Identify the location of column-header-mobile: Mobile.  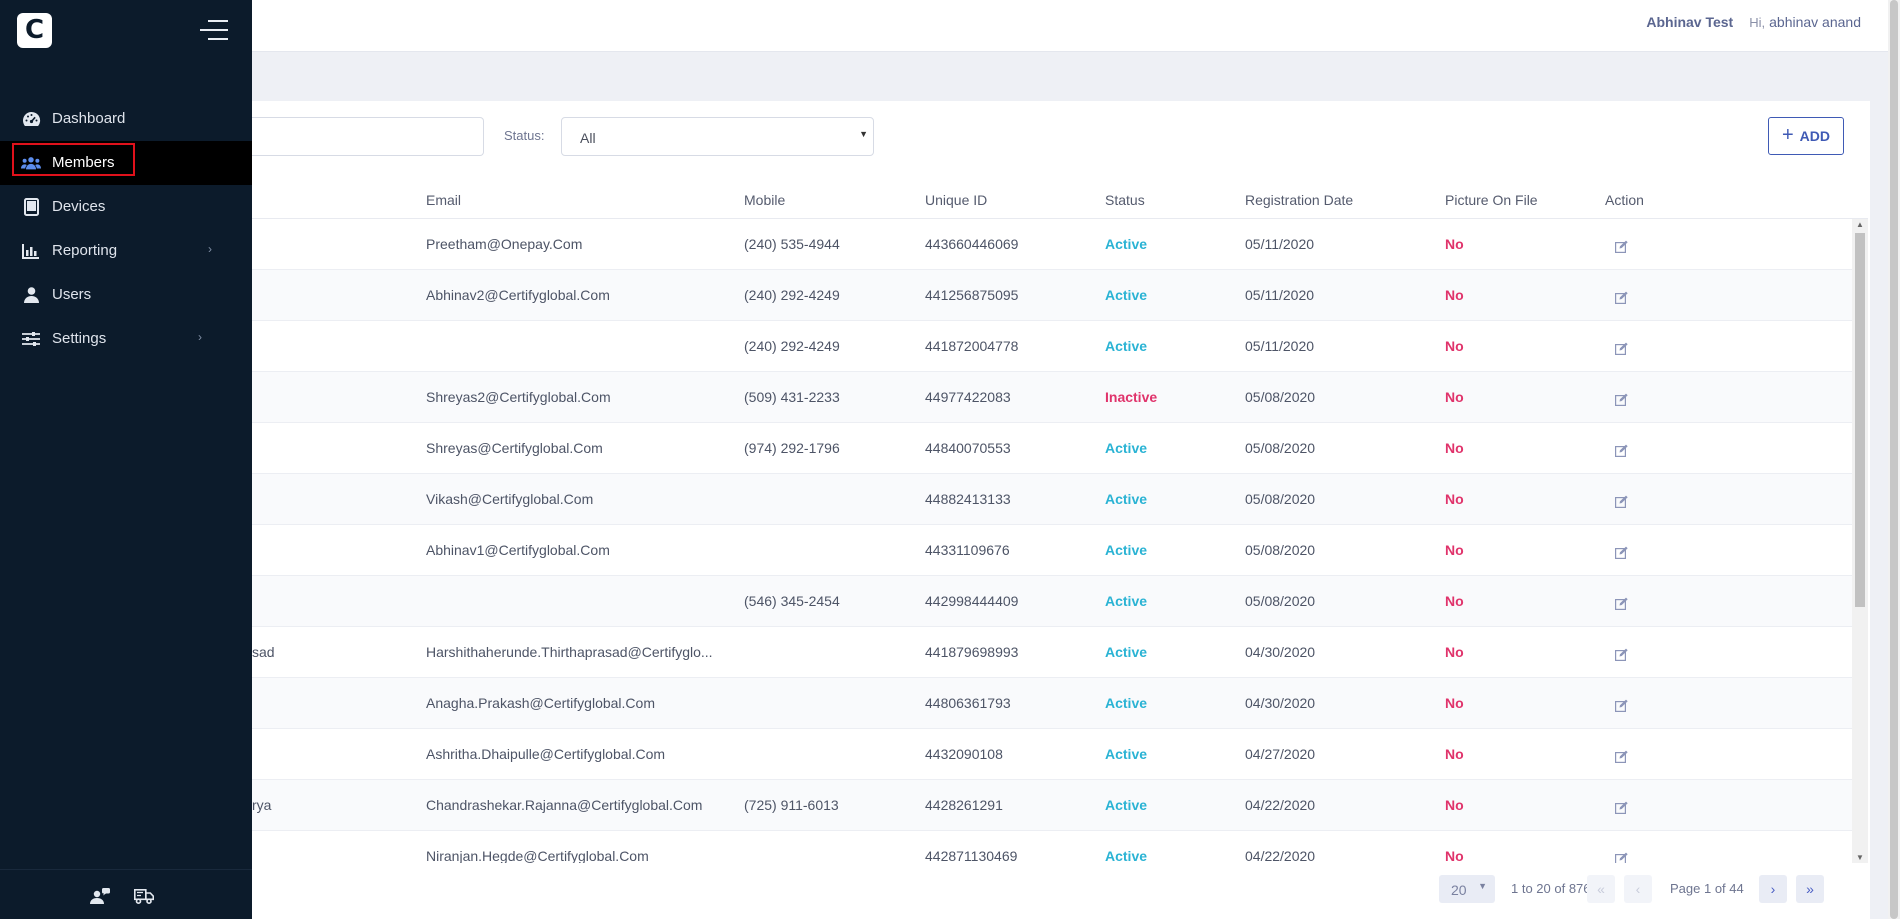
(764, 200).